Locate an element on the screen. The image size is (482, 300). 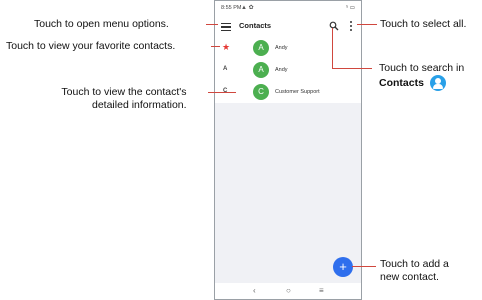
callout-line-select-all is located at coordinates (367, 24).